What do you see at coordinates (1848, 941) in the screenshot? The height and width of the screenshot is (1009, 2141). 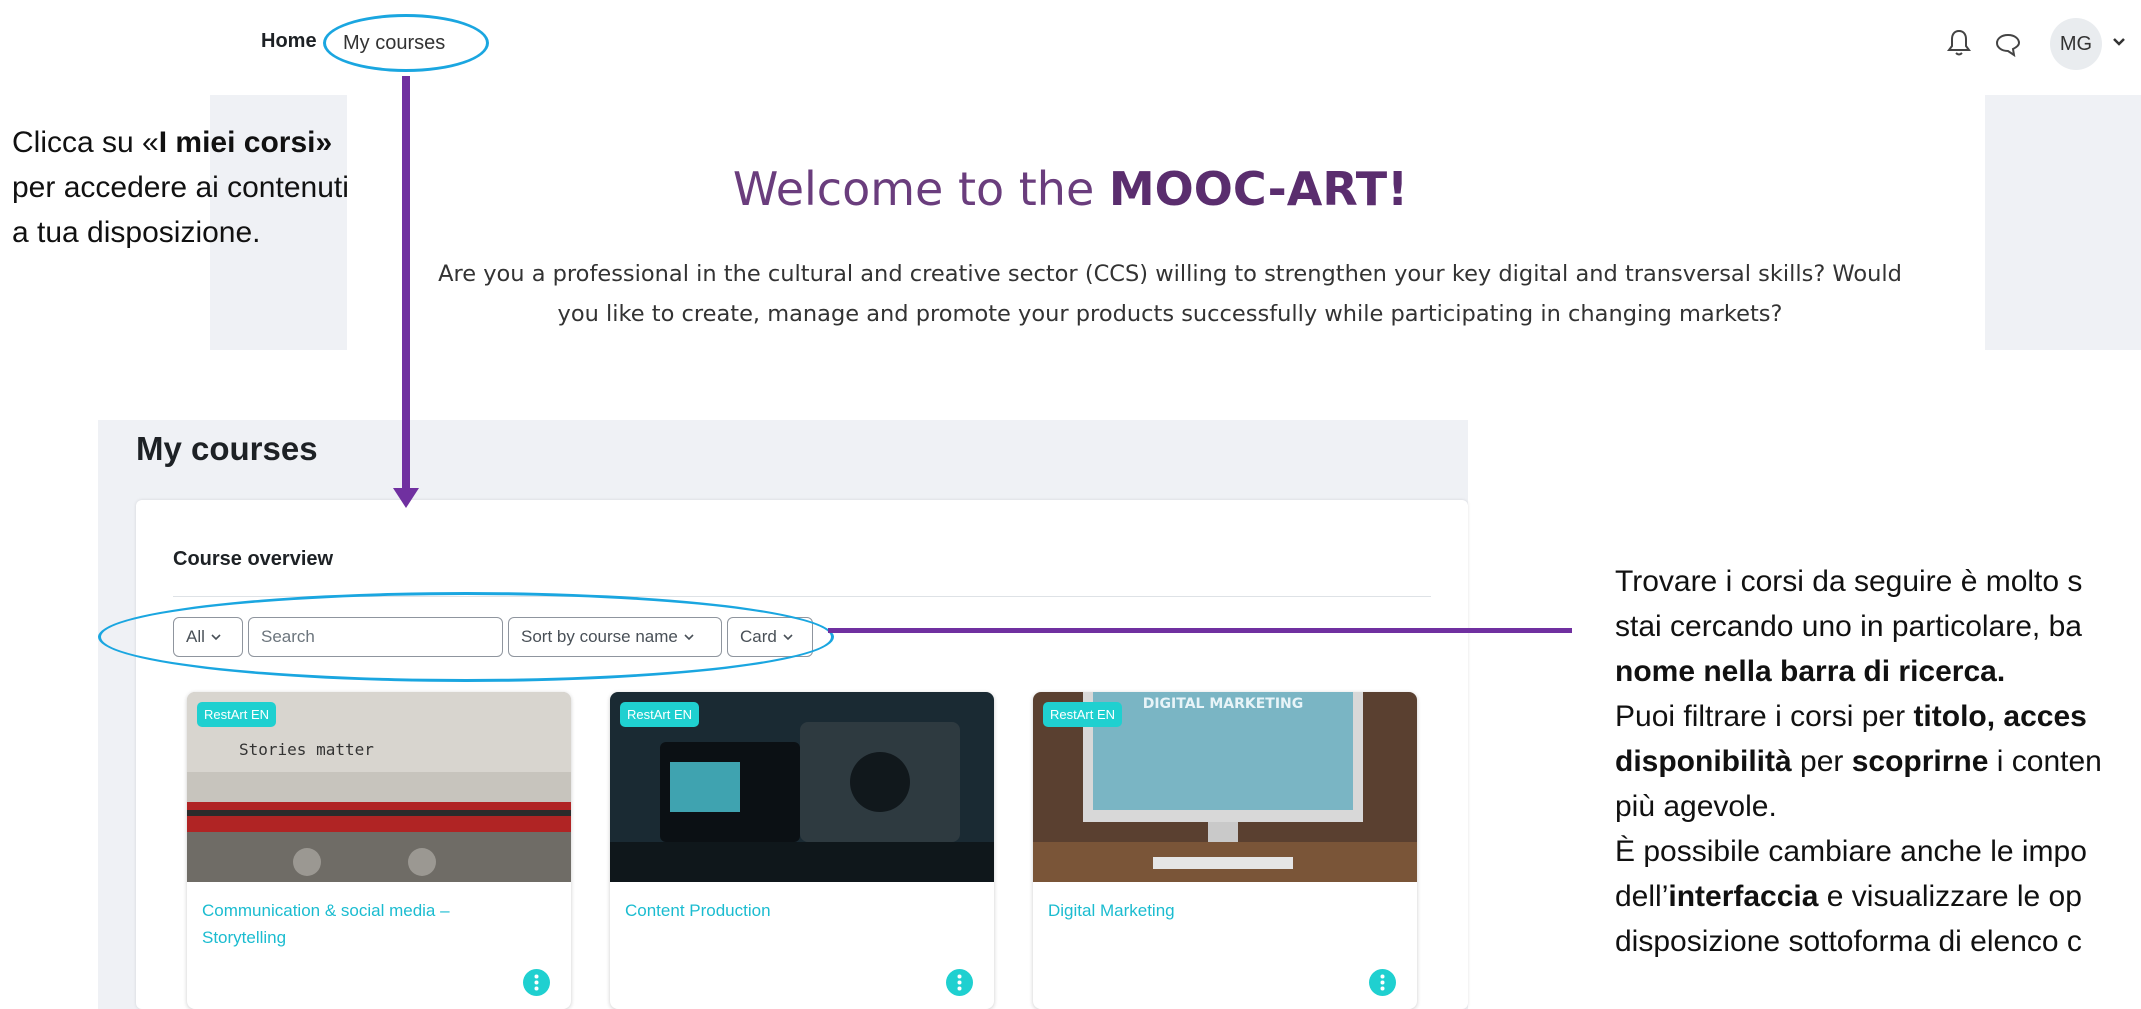 I see `annotation-line: disposizione sottoforma di elenco c` at bounding box center [1848, 941].